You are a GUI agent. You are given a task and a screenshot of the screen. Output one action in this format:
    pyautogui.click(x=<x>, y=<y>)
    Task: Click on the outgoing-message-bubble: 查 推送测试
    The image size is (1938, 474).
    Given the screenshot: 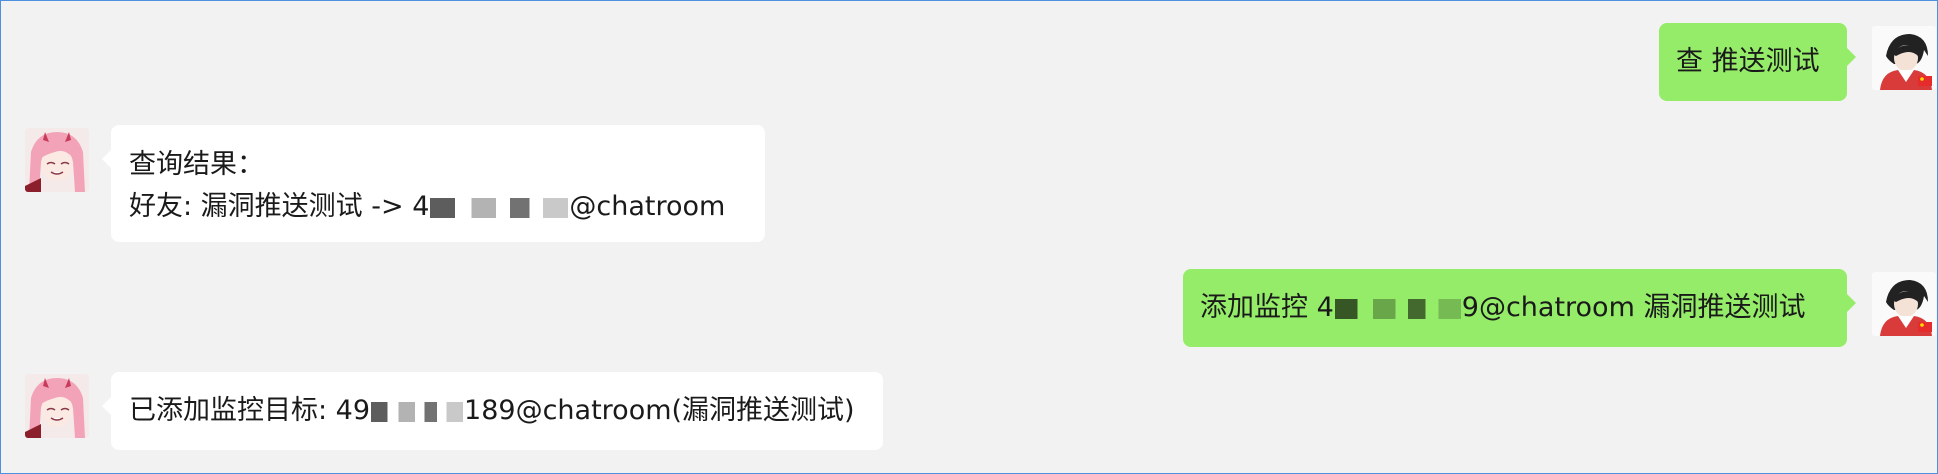 What is the action you would take?
    pyautogui.click(x=1757, y=62)
    